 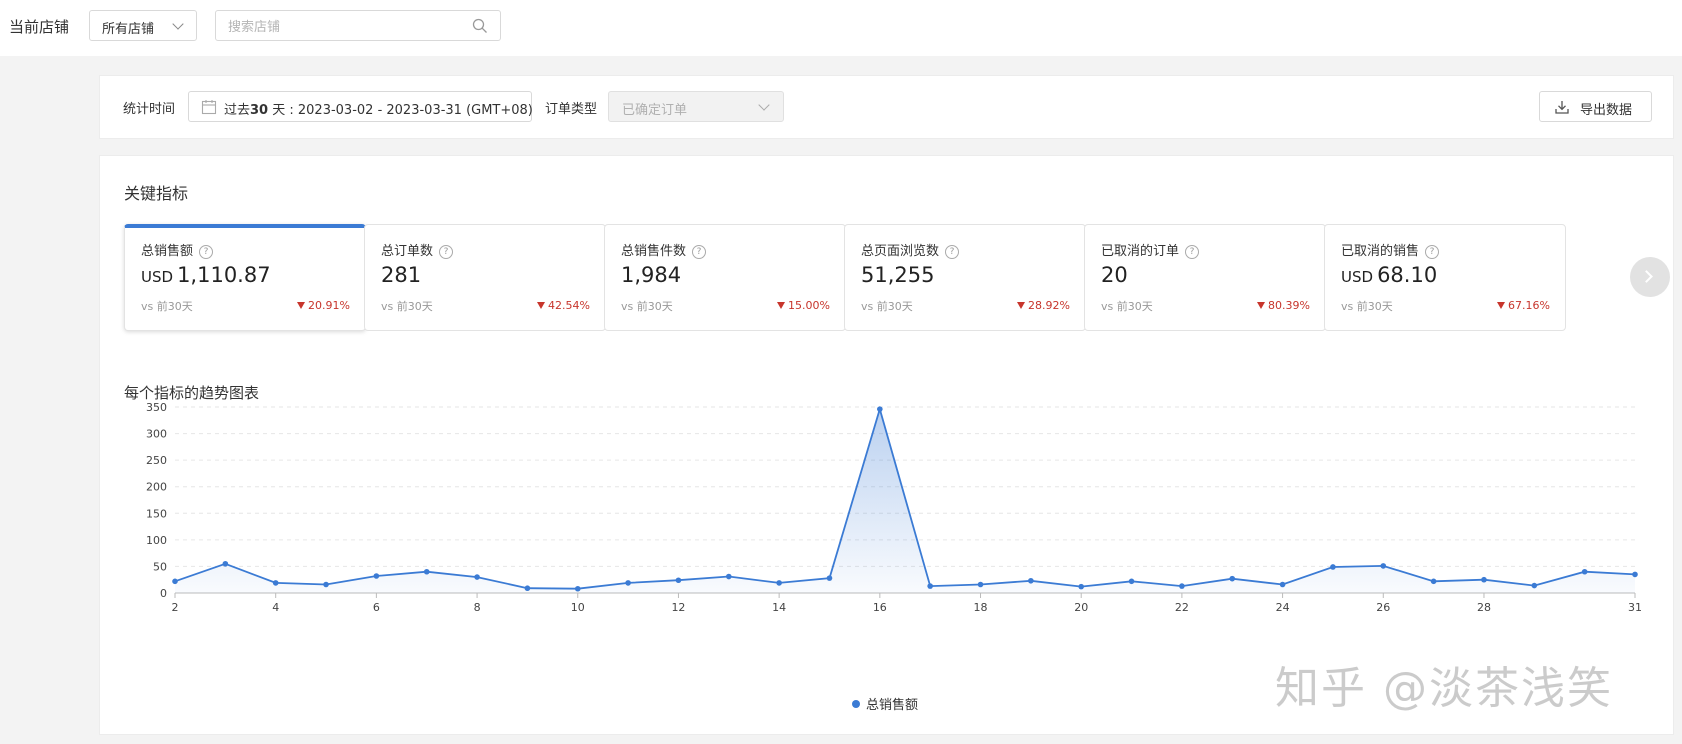 What do you see at coordinates (1646, 276) in the screenshot?
I see `chevron-right-icon` at bounding box center [1646, 276].